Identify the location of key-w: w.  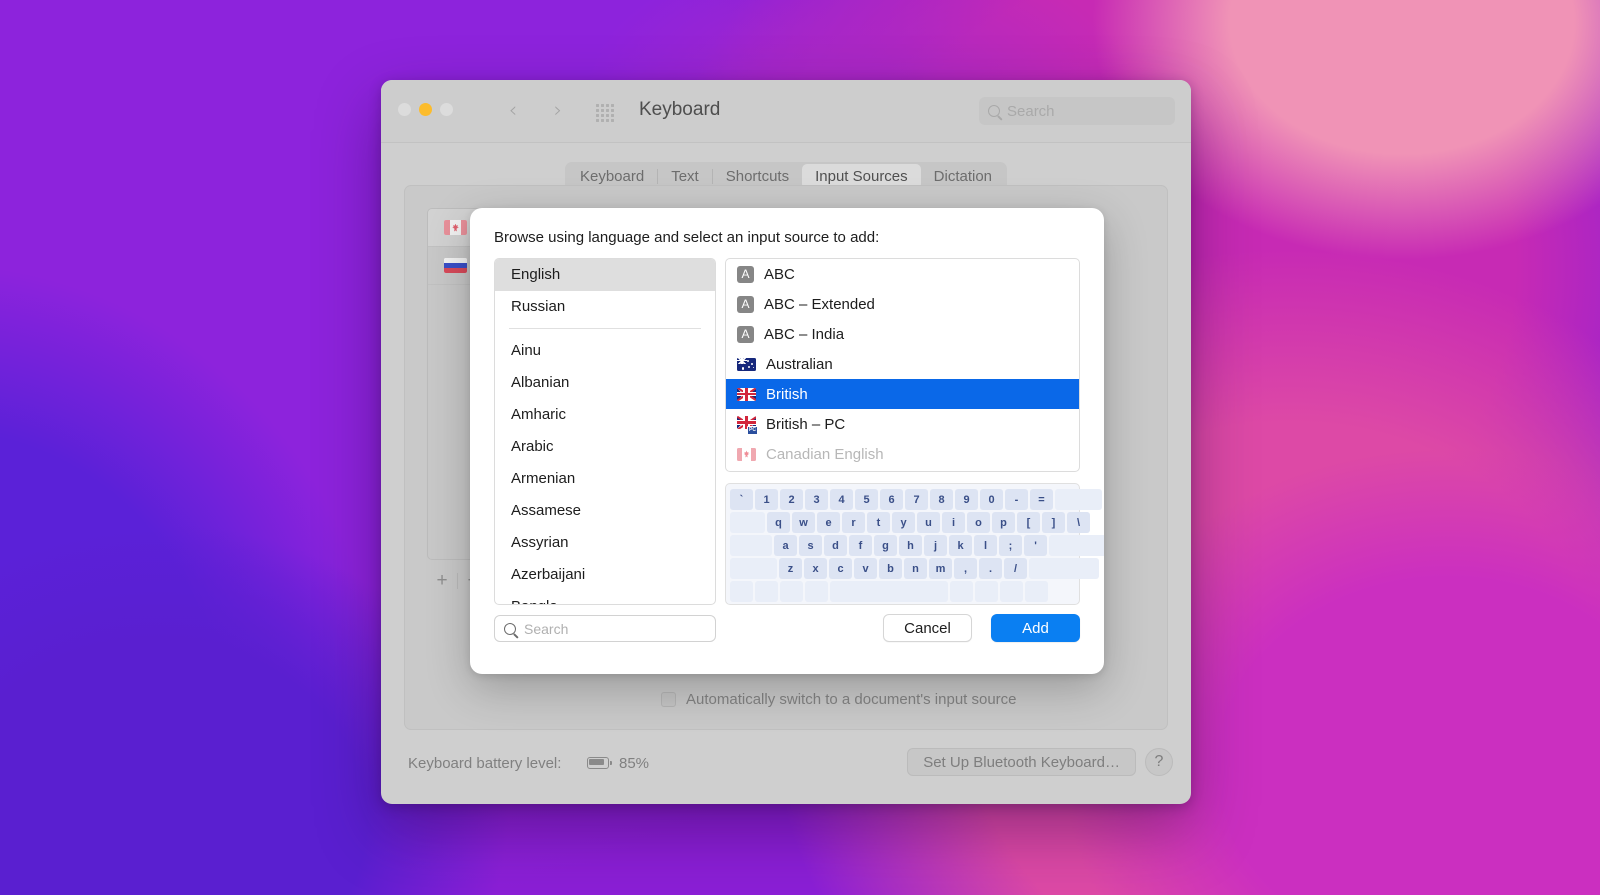
(803, 522).